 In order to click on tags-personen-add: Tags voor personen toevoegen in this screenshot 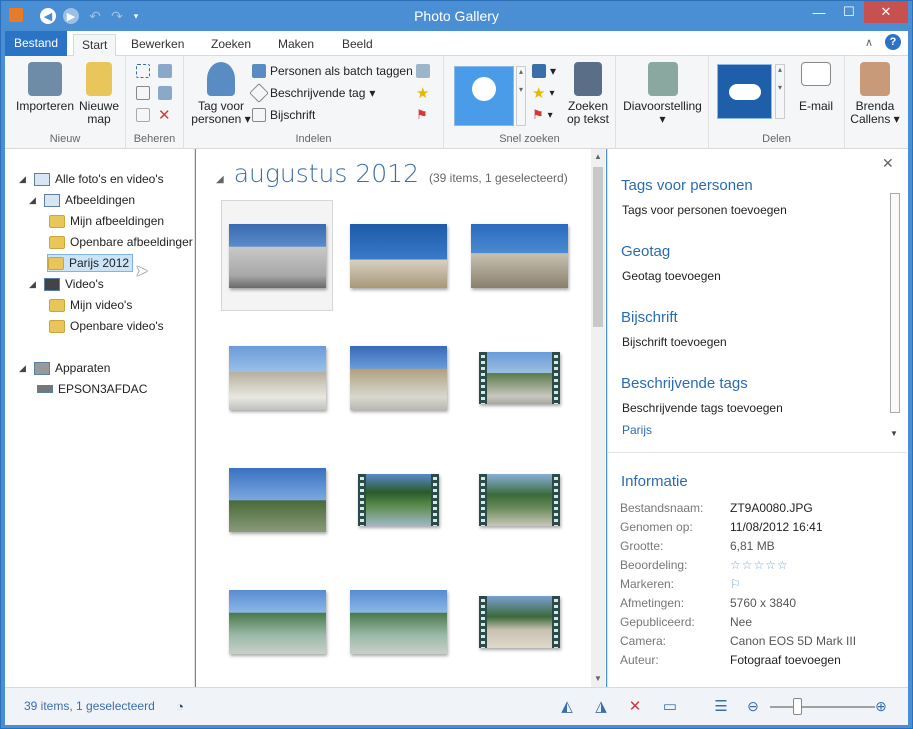, I will do `click(704, 210)`.